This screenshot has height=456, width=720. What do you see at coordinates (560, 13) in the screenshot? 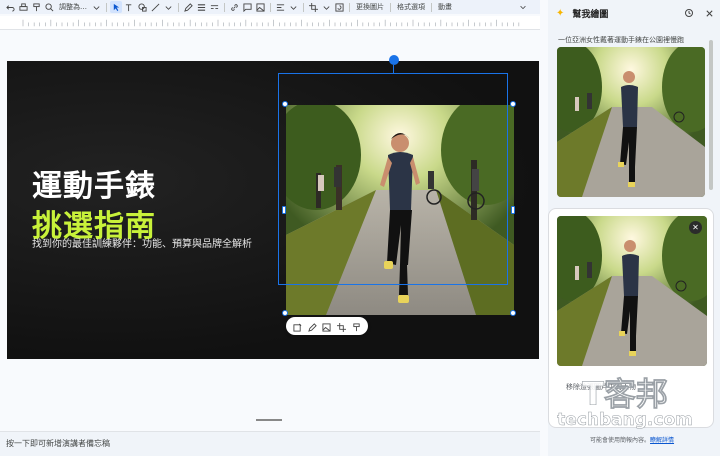
I see `sparkle-icon: ✦` at bounding box center [560, 13].